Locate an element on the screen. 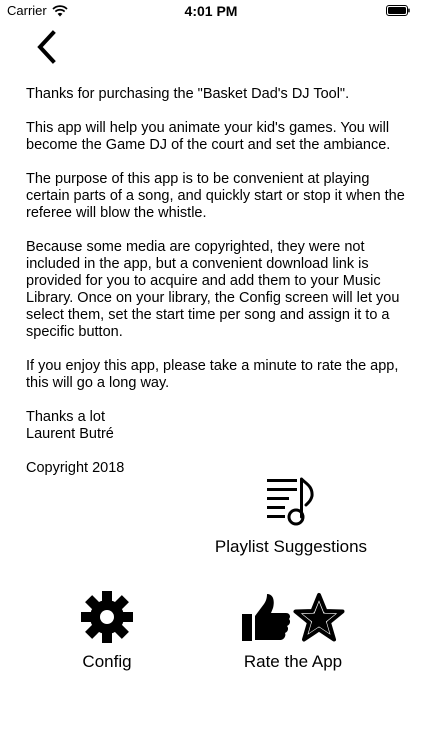 The height and width of the screenshot is (750, 422). rate-icons is located at coordinates (293, 617).